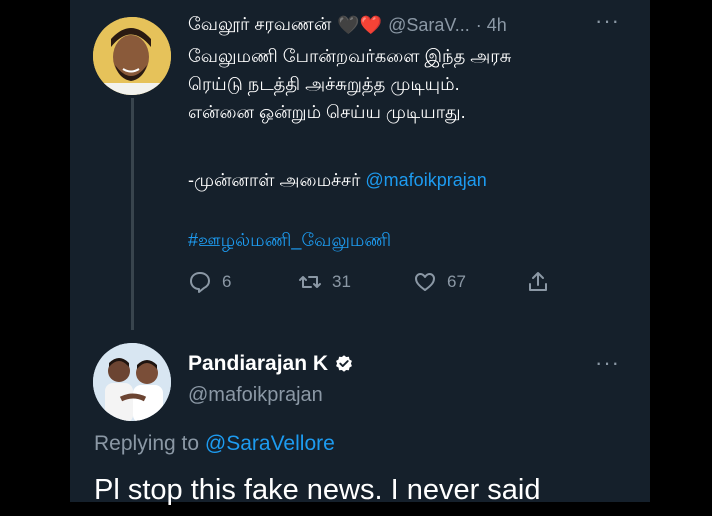 Image resolution: width=712 pixels, height=516 pixels. What do you see at coordinates (456, 281) in the screenshot?
I see `like-count: 67` at bounding box center [456, 281].